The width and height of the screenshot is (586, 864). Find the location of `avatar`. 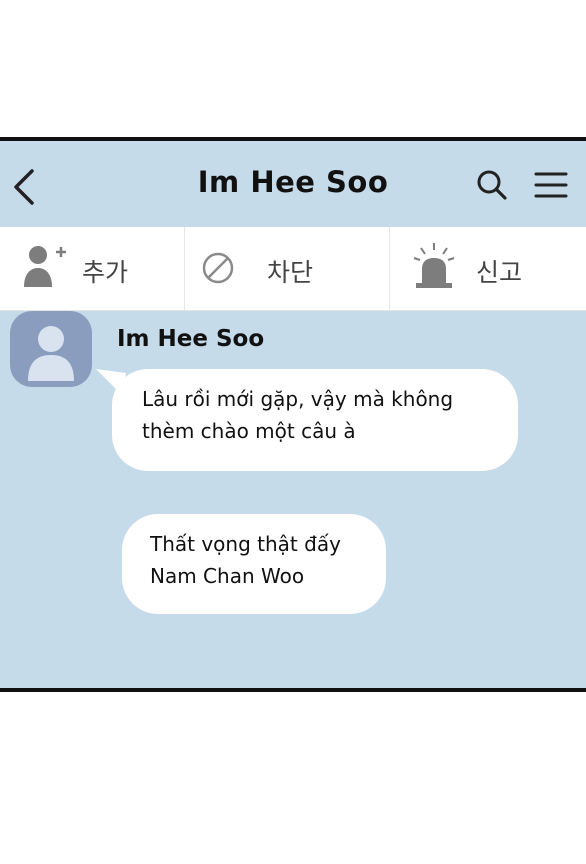

avatar is located at coordinates (51, 349).